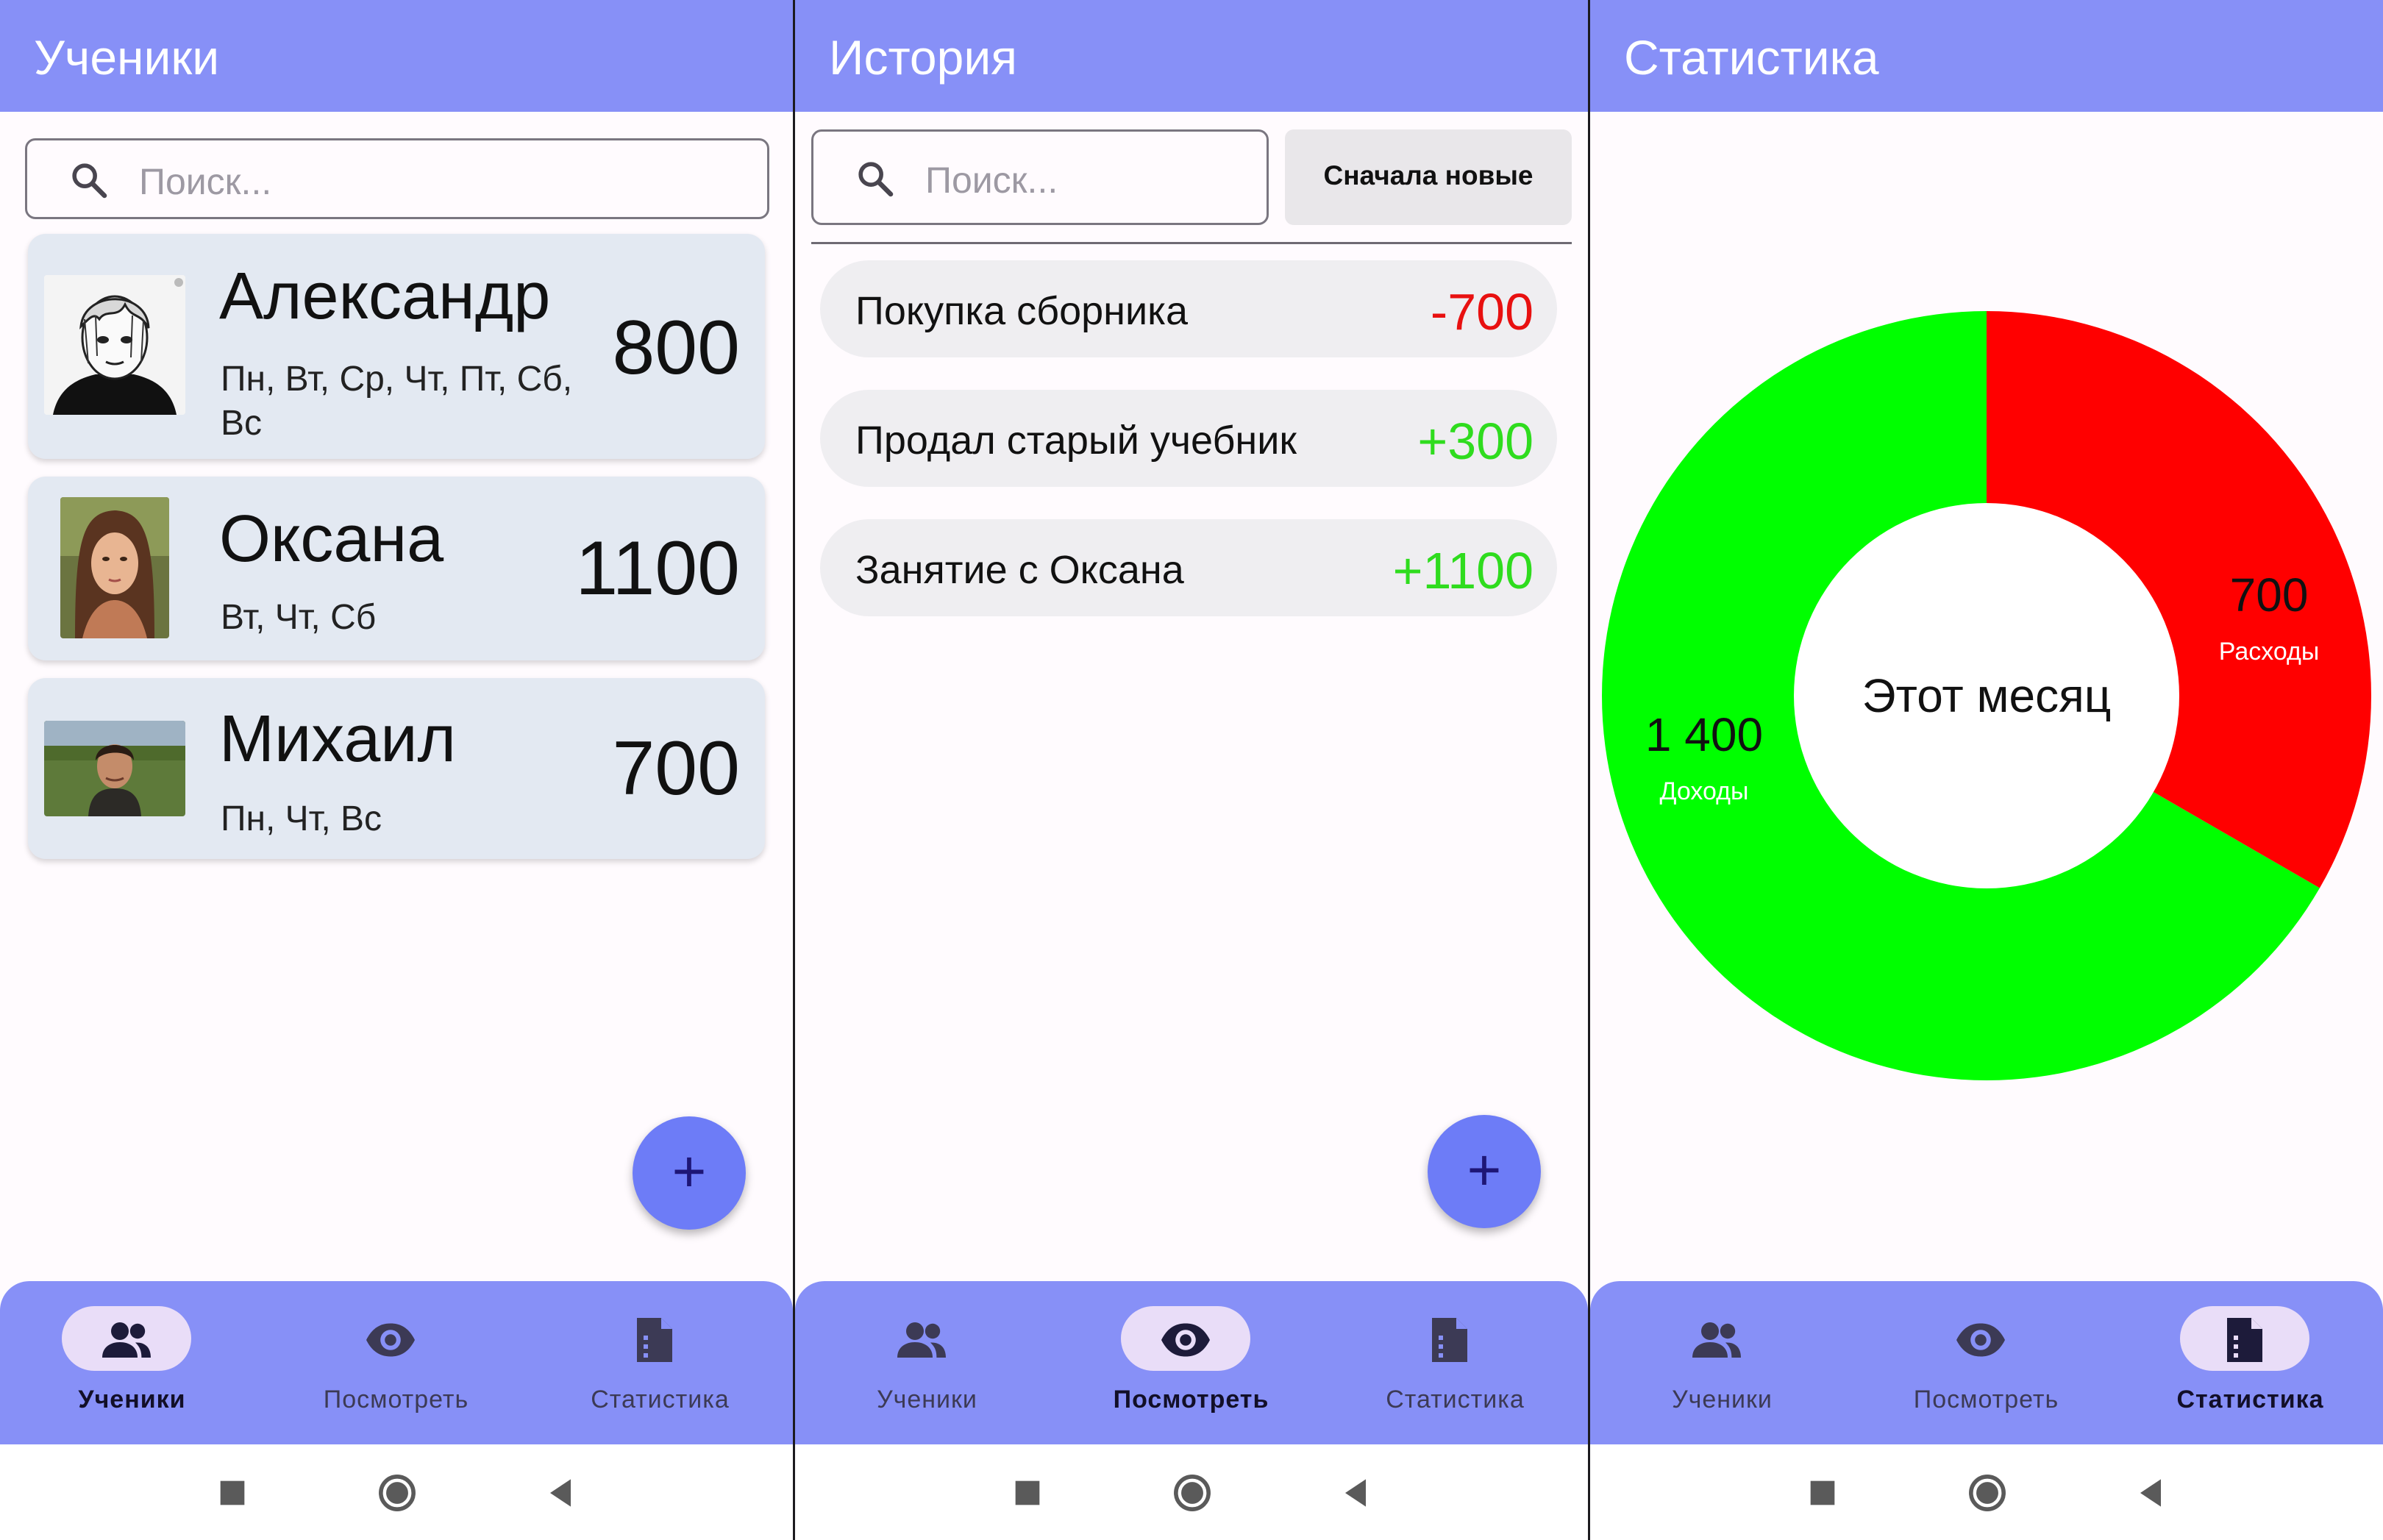 The height and width of the screenshot is (1540, 2383). Describe the element at coordinates (1482, 312) in the screenshot. I see `history-item-amount: -700` at that location.